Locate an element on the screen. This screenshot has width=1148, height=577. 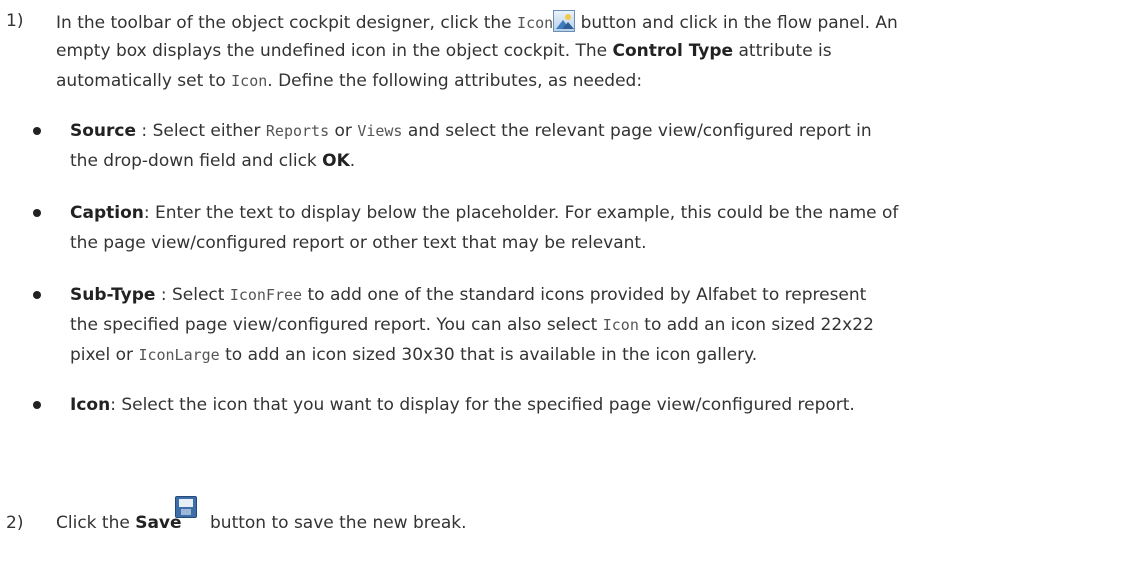
step-number: 1) is located at coordinates (15, 21).